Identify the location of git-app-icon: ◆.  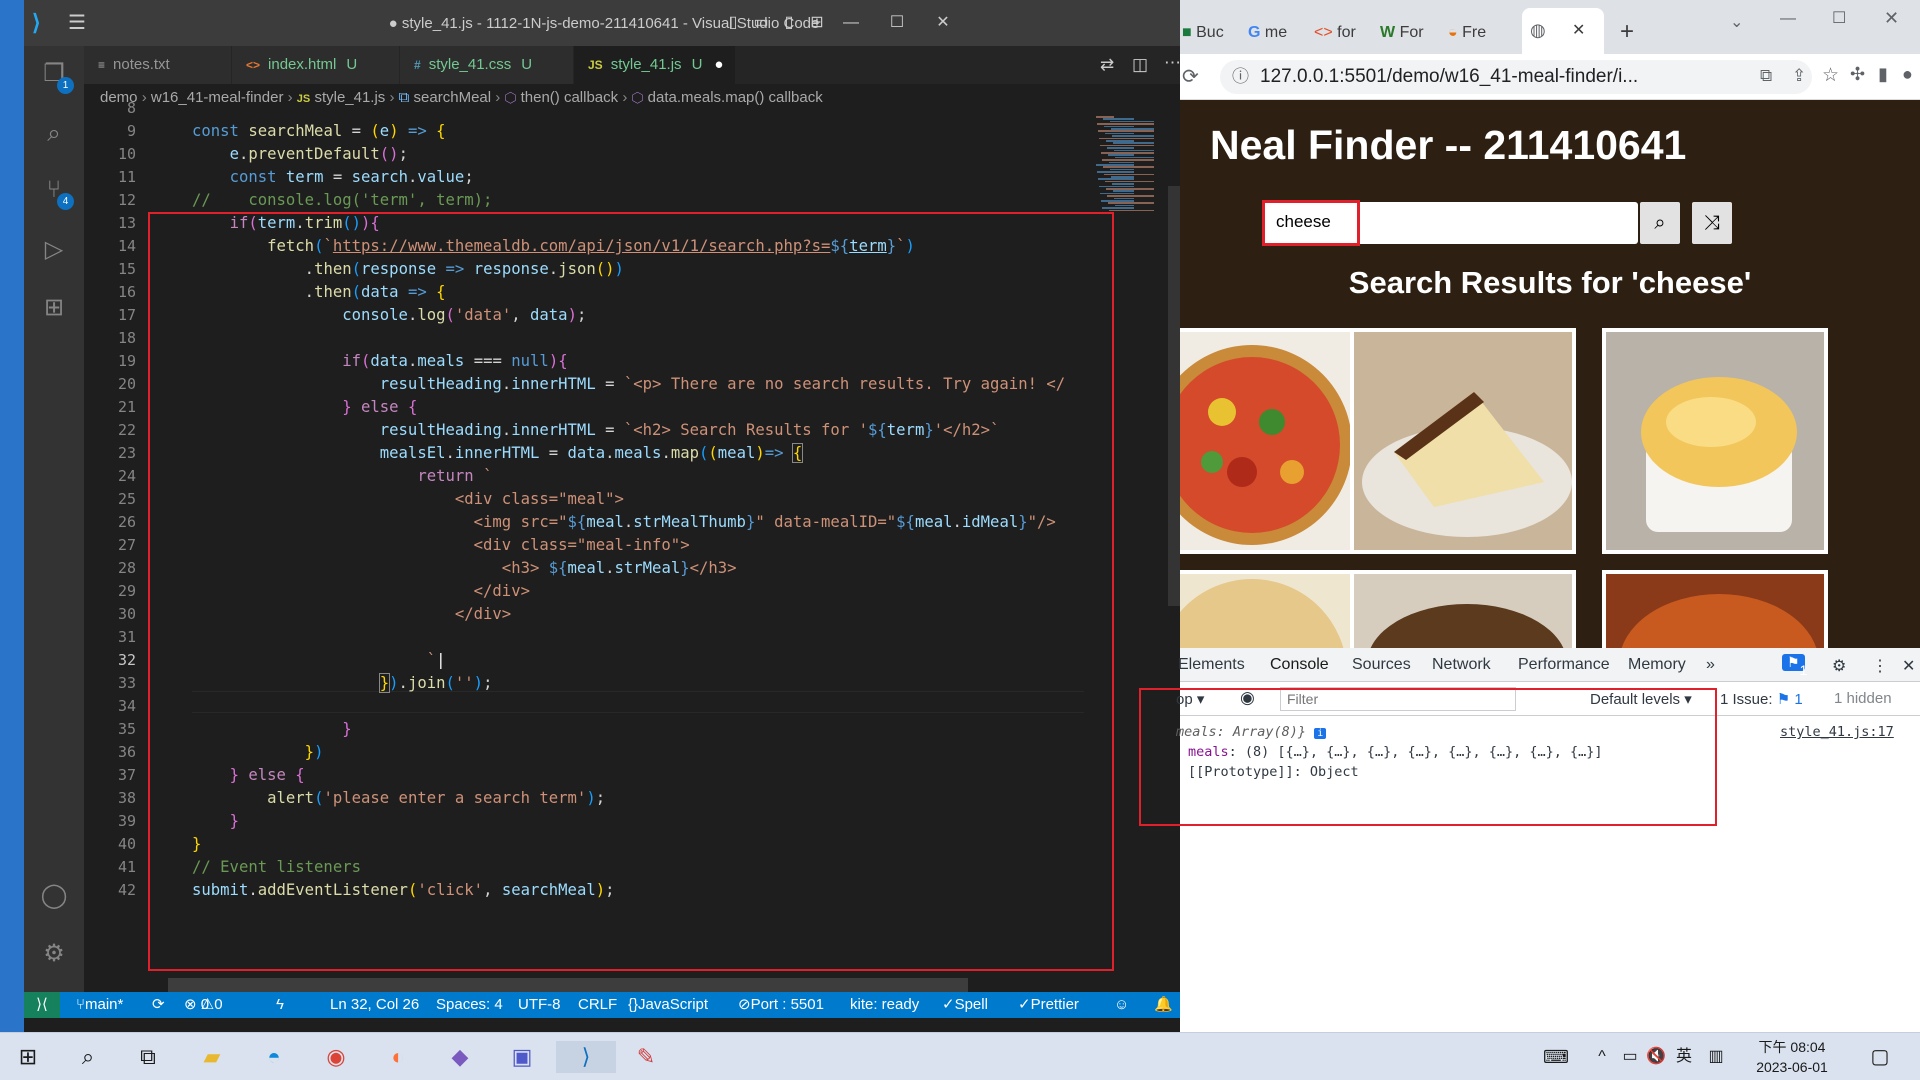
(460, 1057).